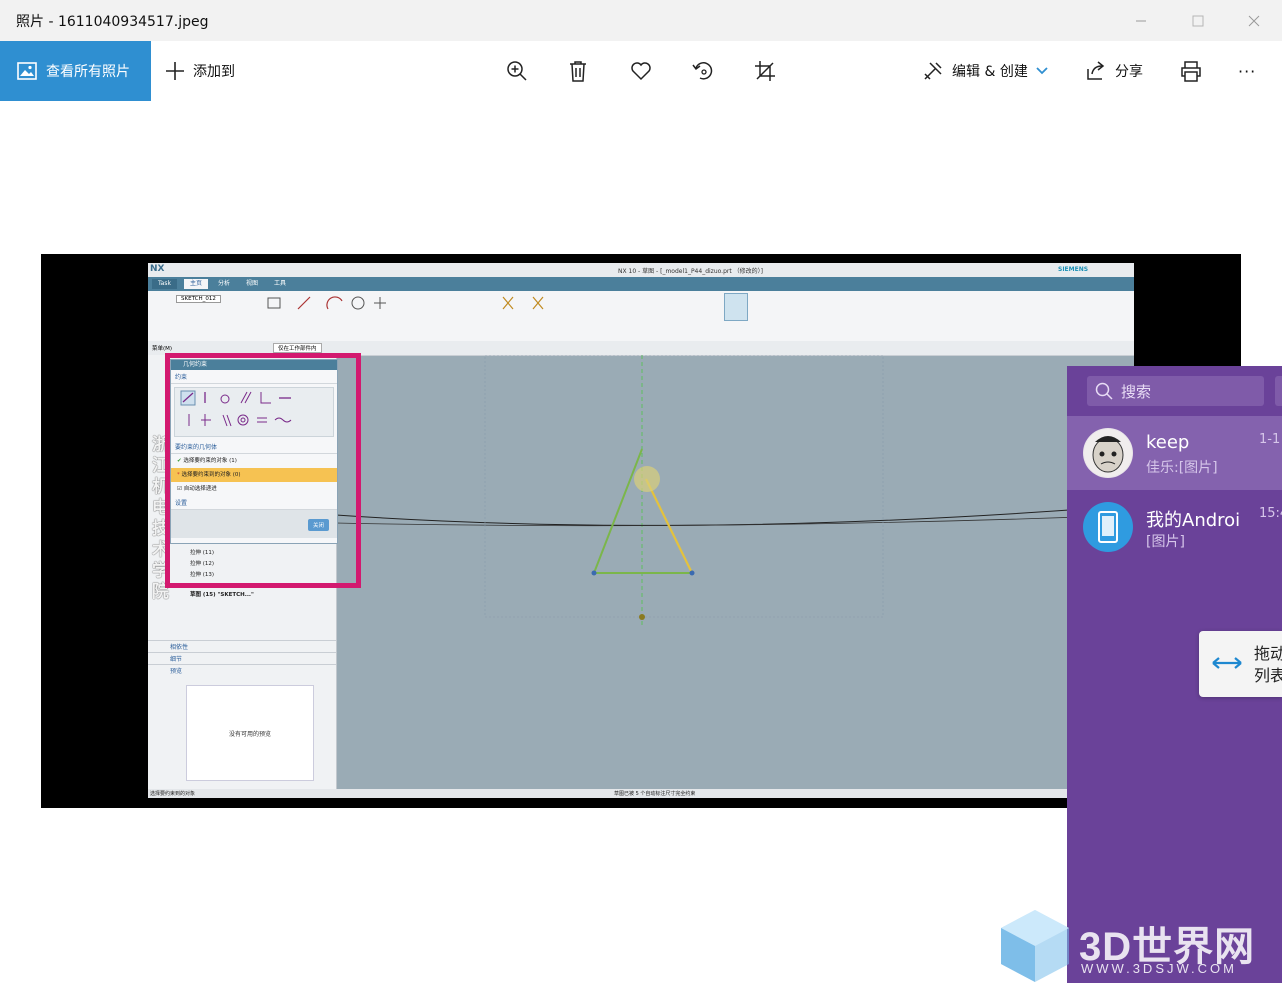  What do you see at coordinates (1108, 527) in the screenshot?
I see `phone-icon` at bounding box center [1108, 527].